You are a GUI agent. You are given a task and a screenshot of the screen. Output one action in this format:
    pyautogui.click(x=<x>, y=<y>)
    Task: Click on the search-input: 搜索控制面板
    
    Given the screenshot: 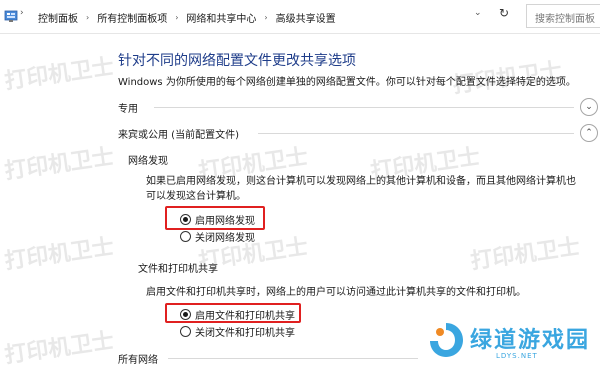 What is the action you would take?
    pyautogui.click(x=563, y=16)
    